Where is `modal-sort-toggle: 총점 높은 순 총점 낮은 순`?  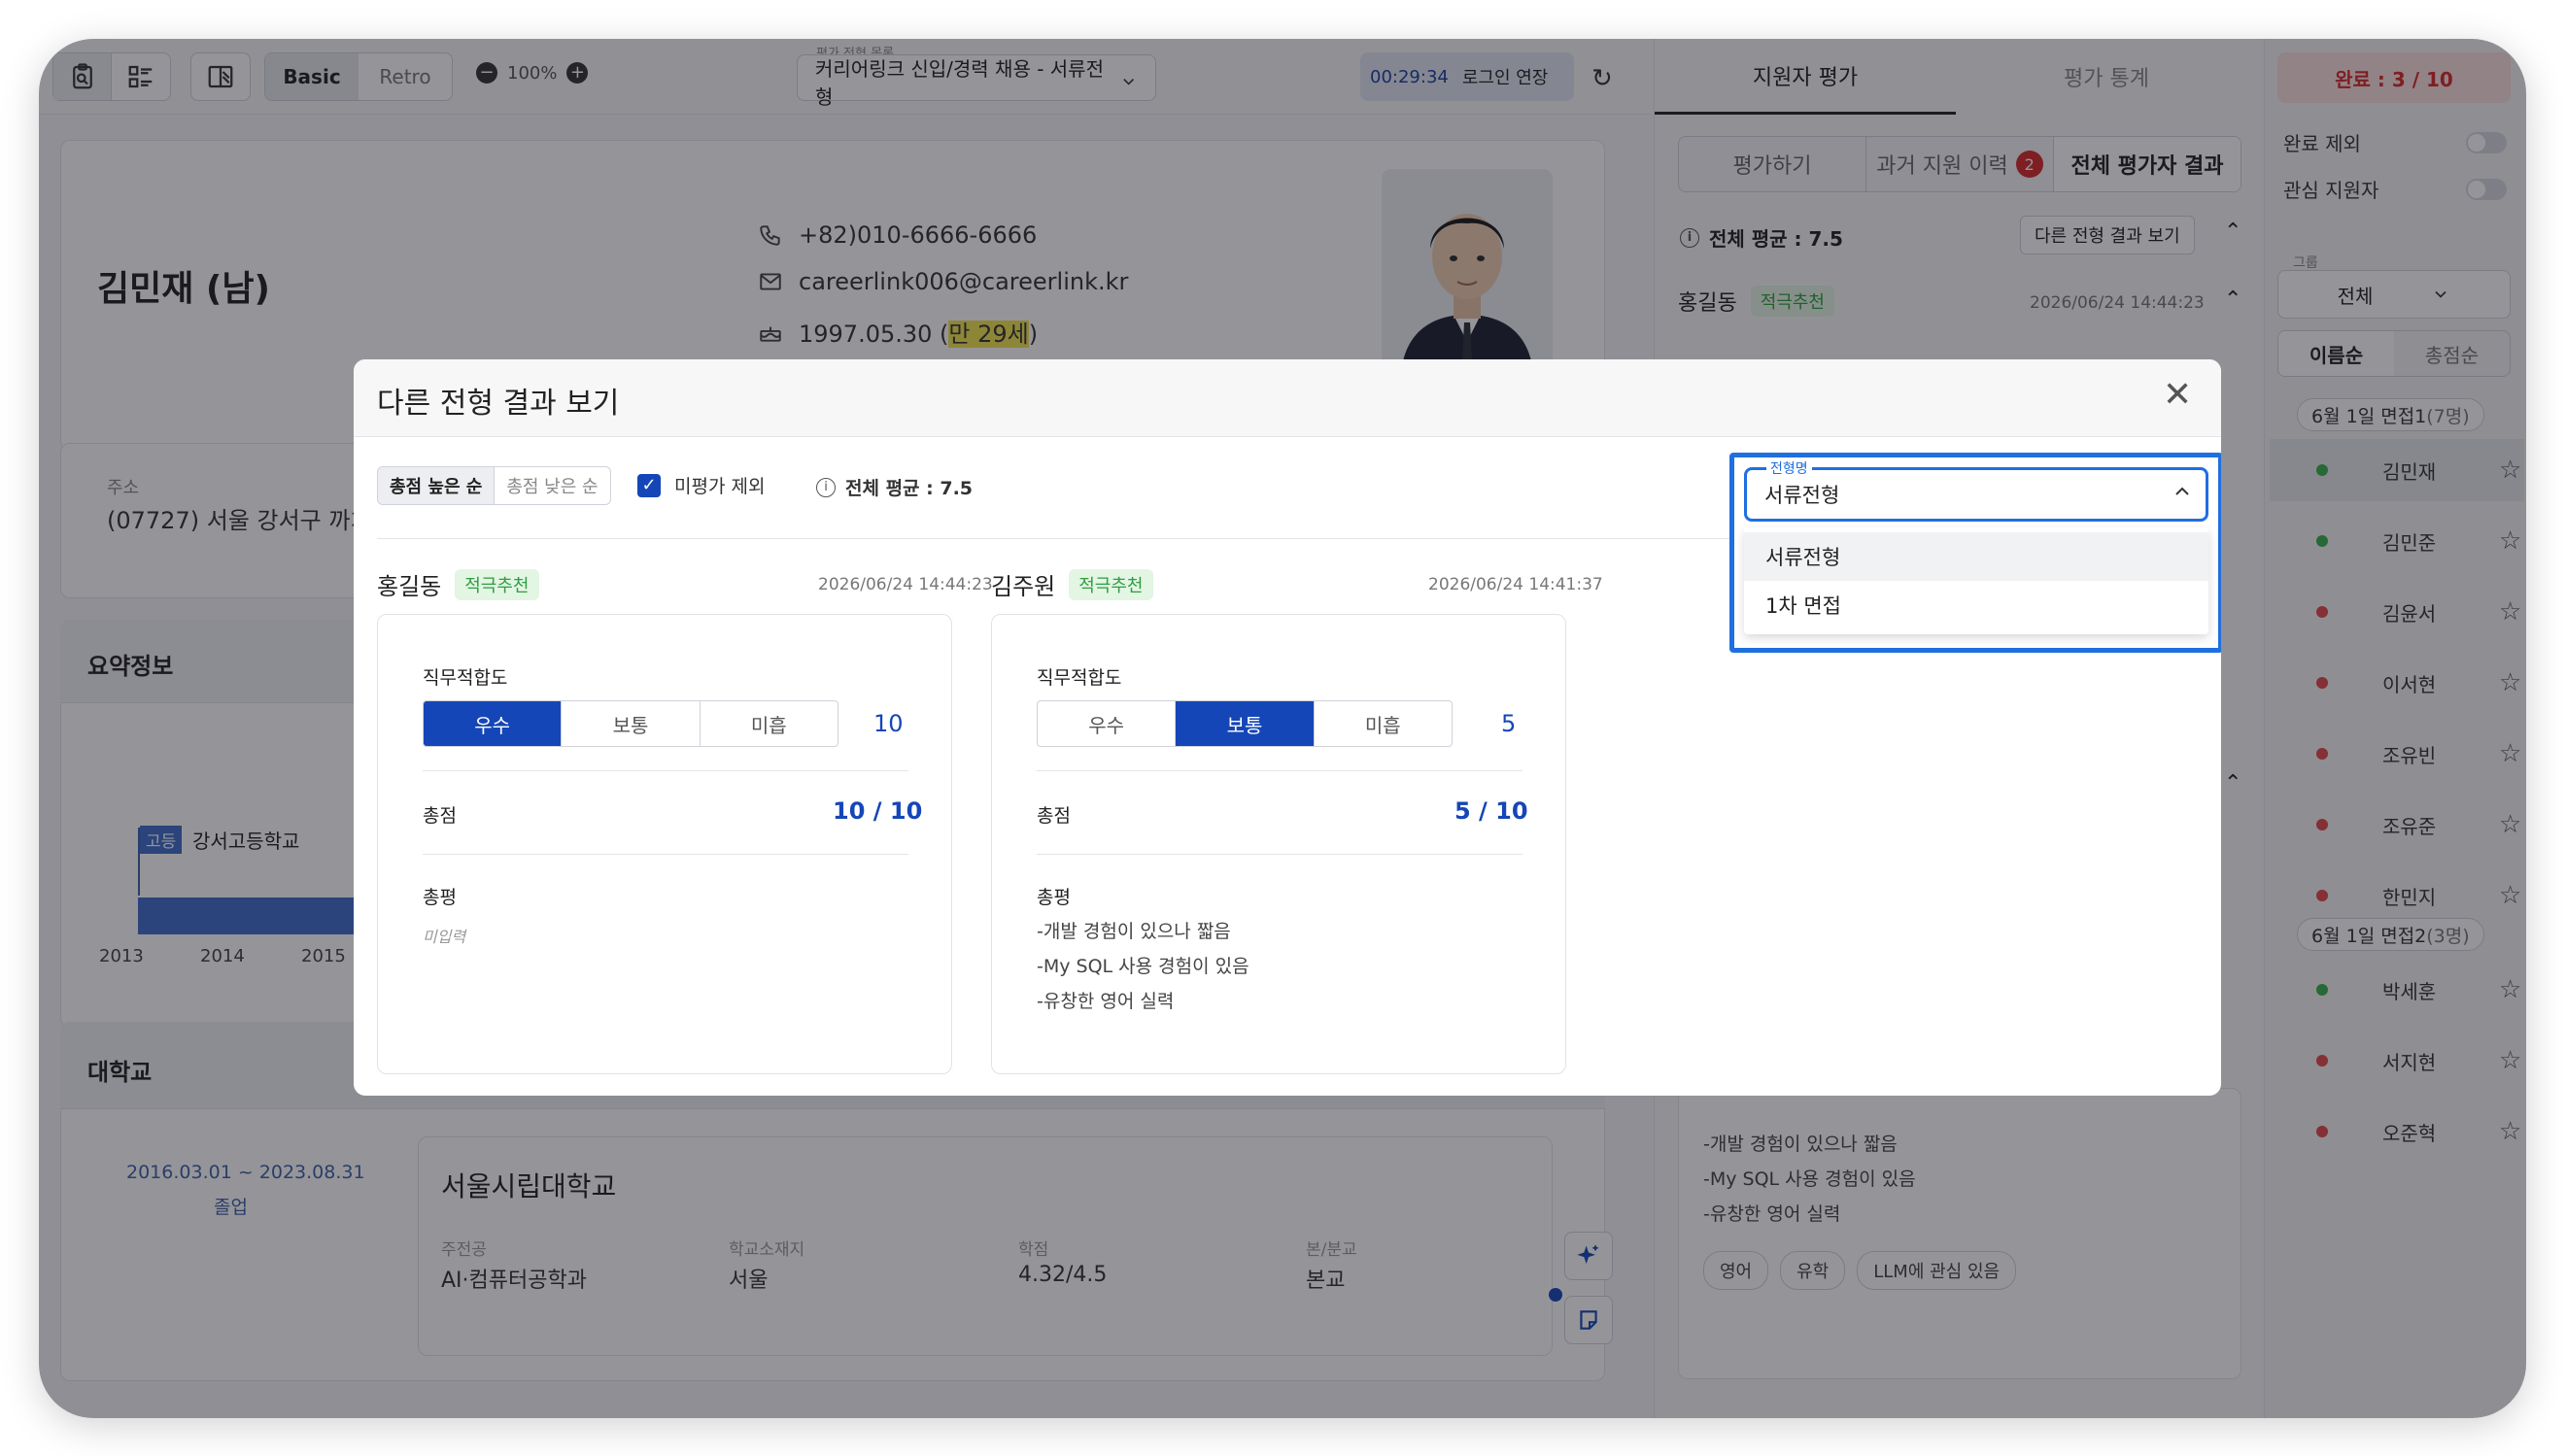 modal-sort-toggle: 총점 높은 순 총점 낮은 순 is located at coordinates (494, 485).